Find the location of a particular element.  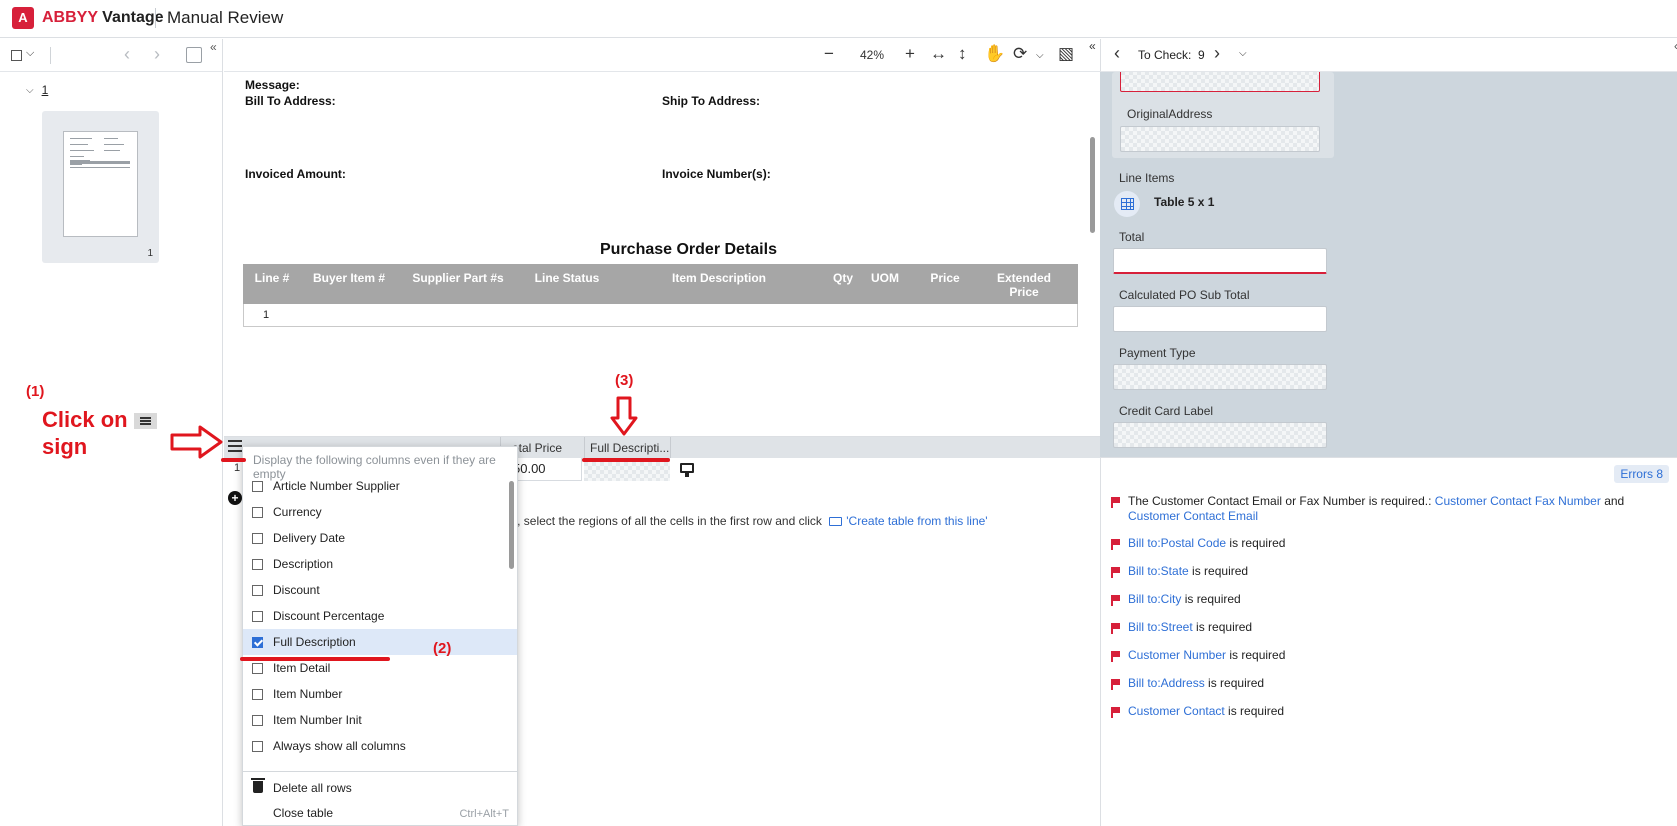

table-icon is located at coordinates (1127, 204).